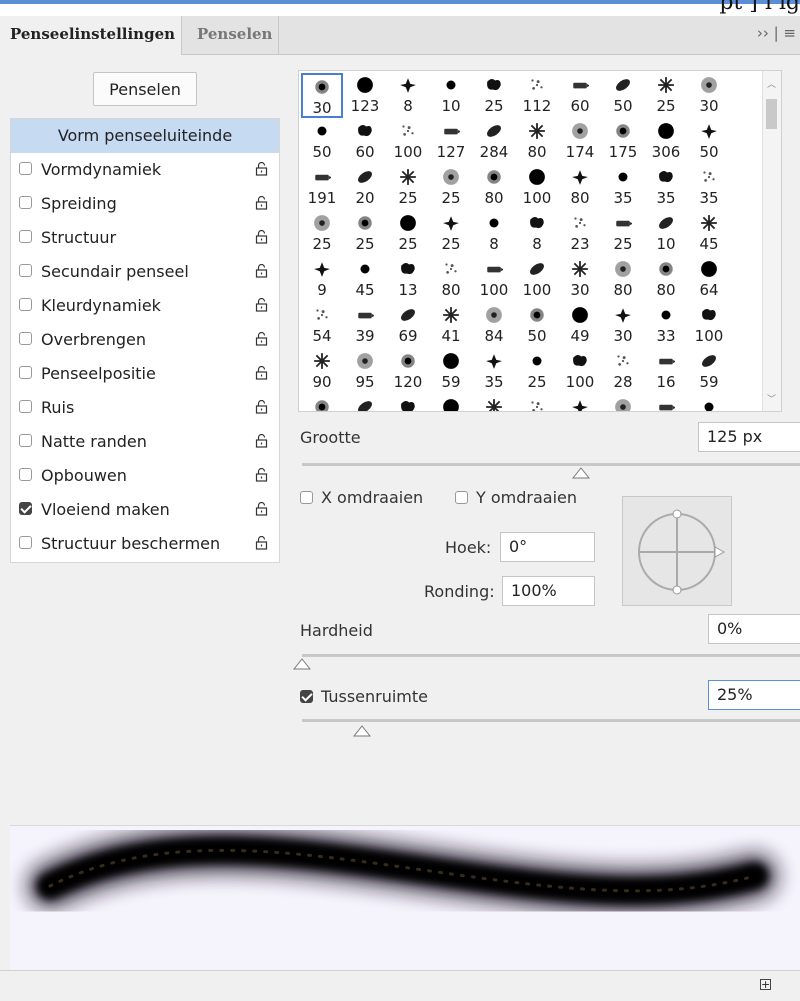 The image size is (800, 1001). What do you see at coordinates (547, 547) in the screenshot?
I see `hoek-field: 0°` at bounding box center [547, 547].